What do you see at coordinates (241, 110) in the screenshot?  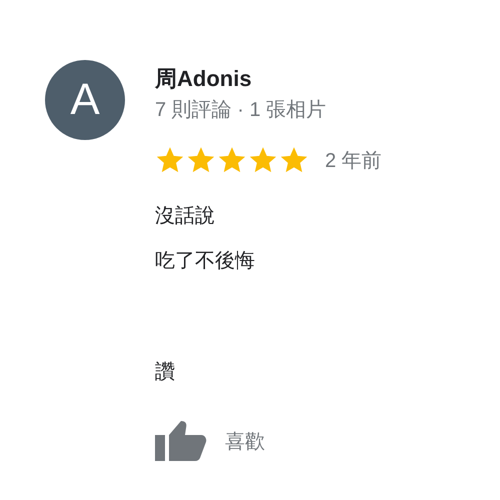 I see `author-meta: 7 則評論 · 1 張相片` at bounding box center [241, 110].